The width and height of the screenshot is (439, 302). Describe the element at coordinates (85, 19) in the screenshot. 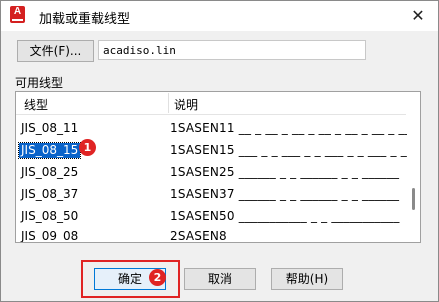

I see `dialog-title: 加载或重载线型` at that location.